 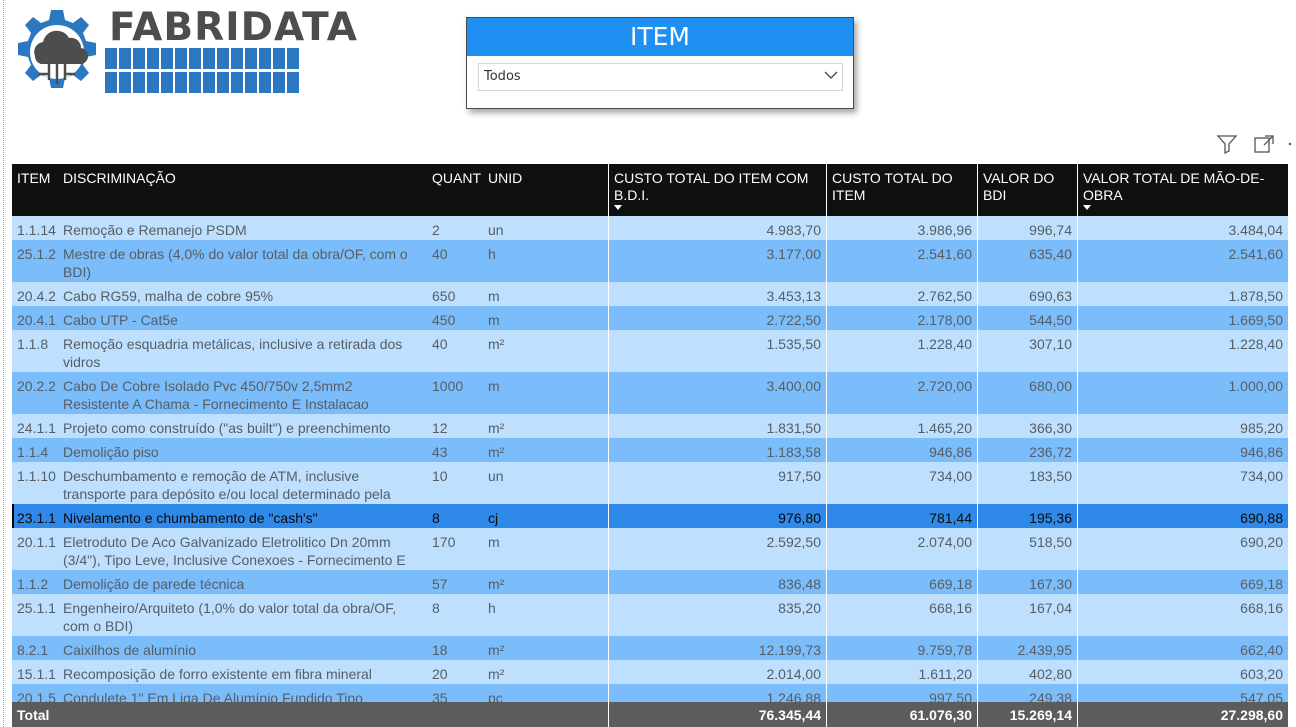 What do you see at coordinates (1264, 144) in the screenshot?
I see `focus-mode-icon` at bounding box center [1264, 144].